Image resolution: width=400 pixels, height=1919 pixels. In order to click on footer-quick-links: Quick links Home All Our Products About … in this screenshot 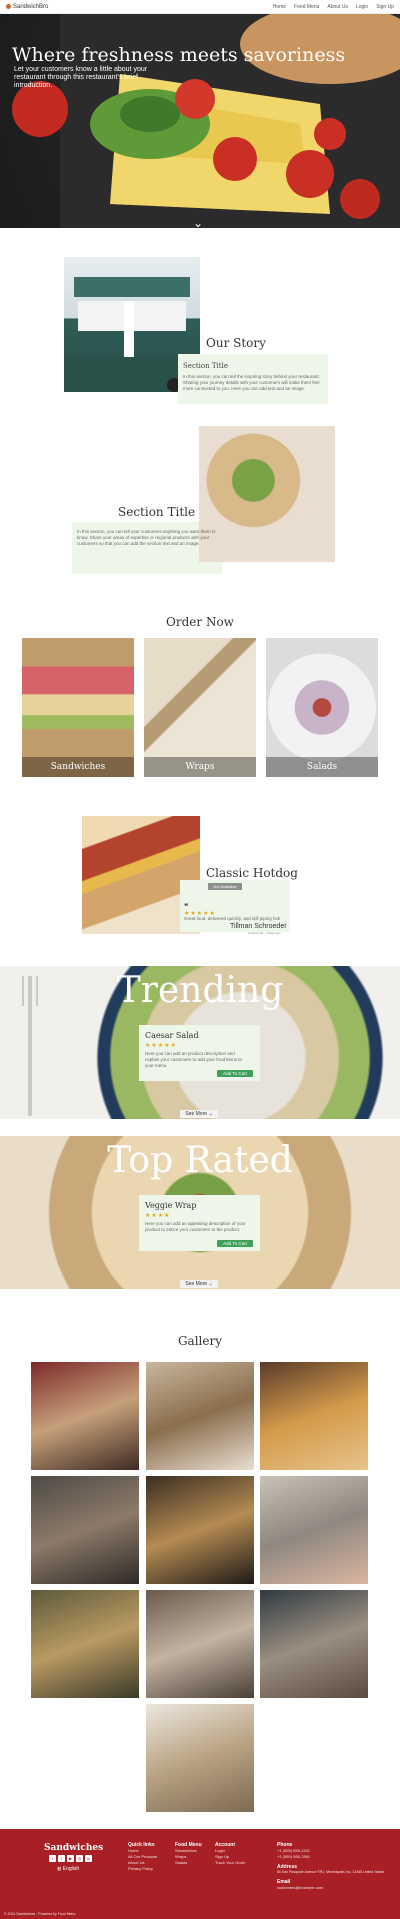, I will do `click(142, 1857)`.